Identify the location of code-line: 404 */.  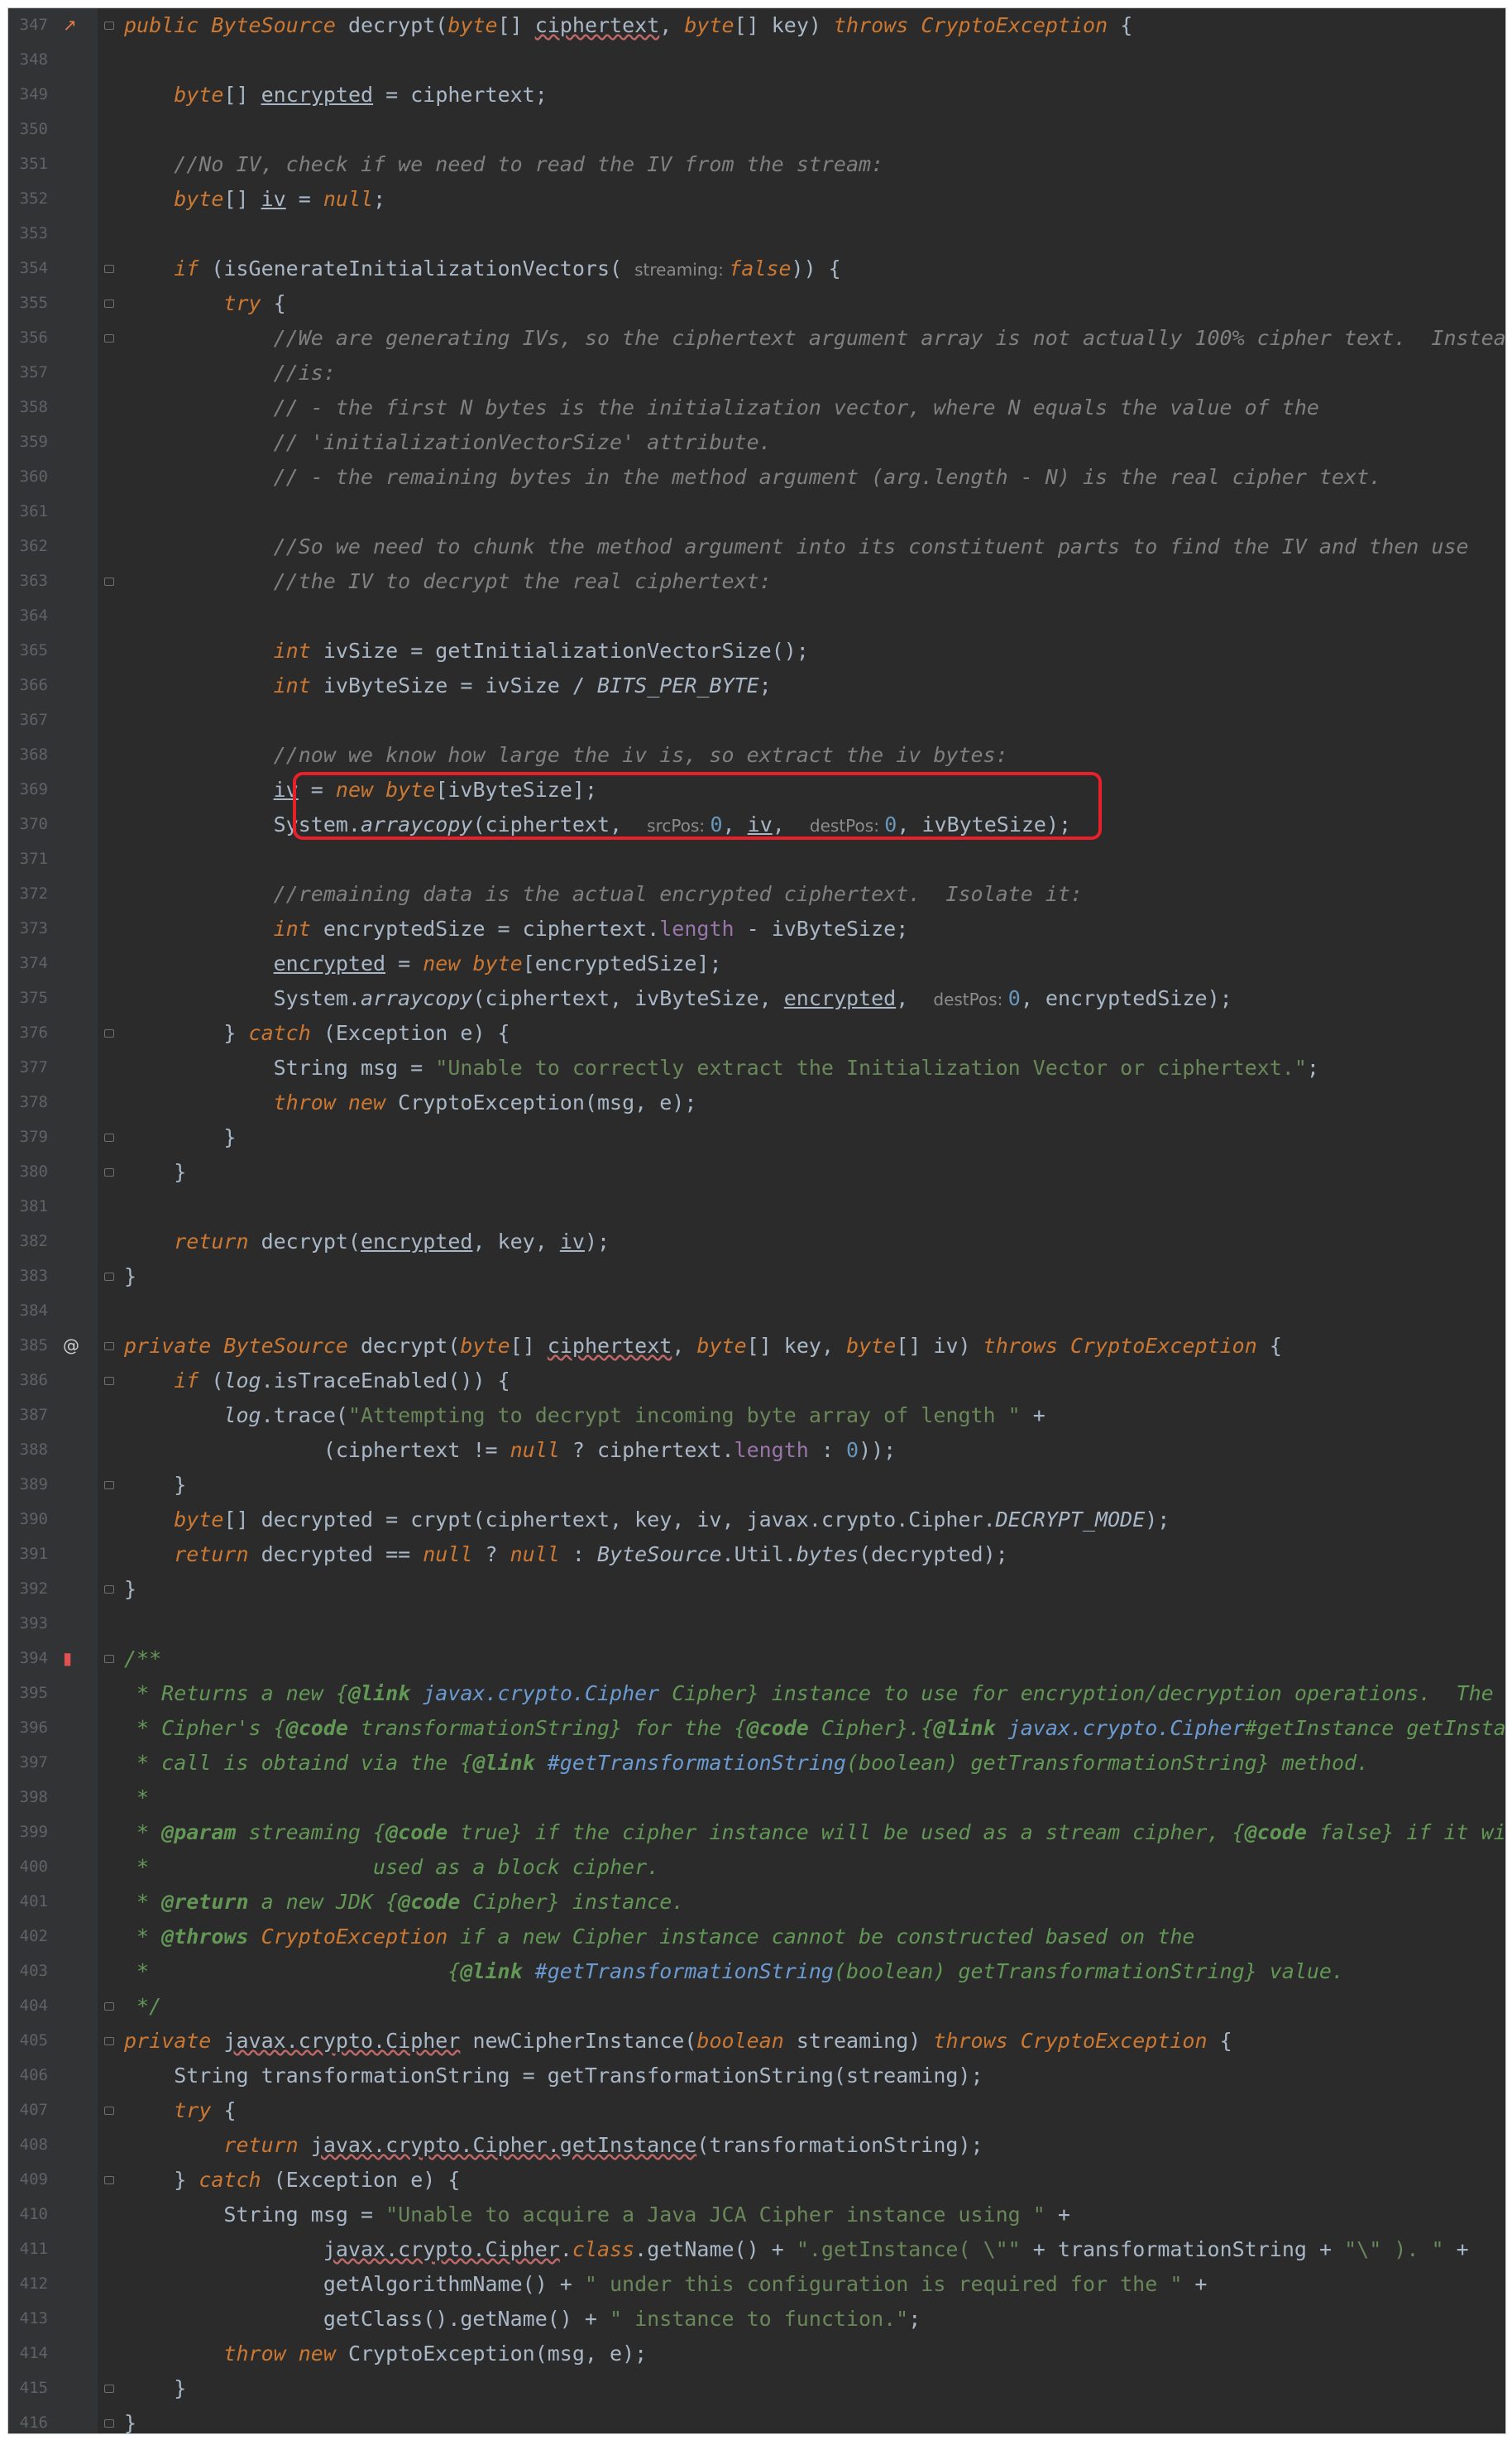
(756, 2007).